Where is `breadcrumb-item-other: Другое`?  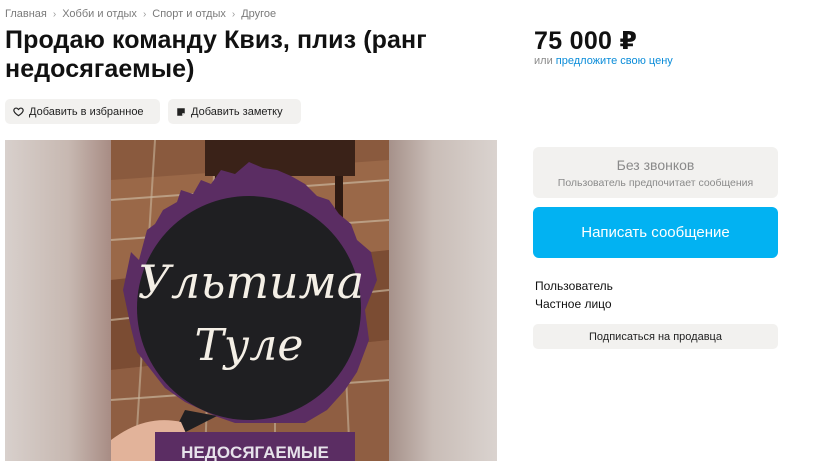
breadcrumb-item-other: Другое is located at coordinates (258, 14).